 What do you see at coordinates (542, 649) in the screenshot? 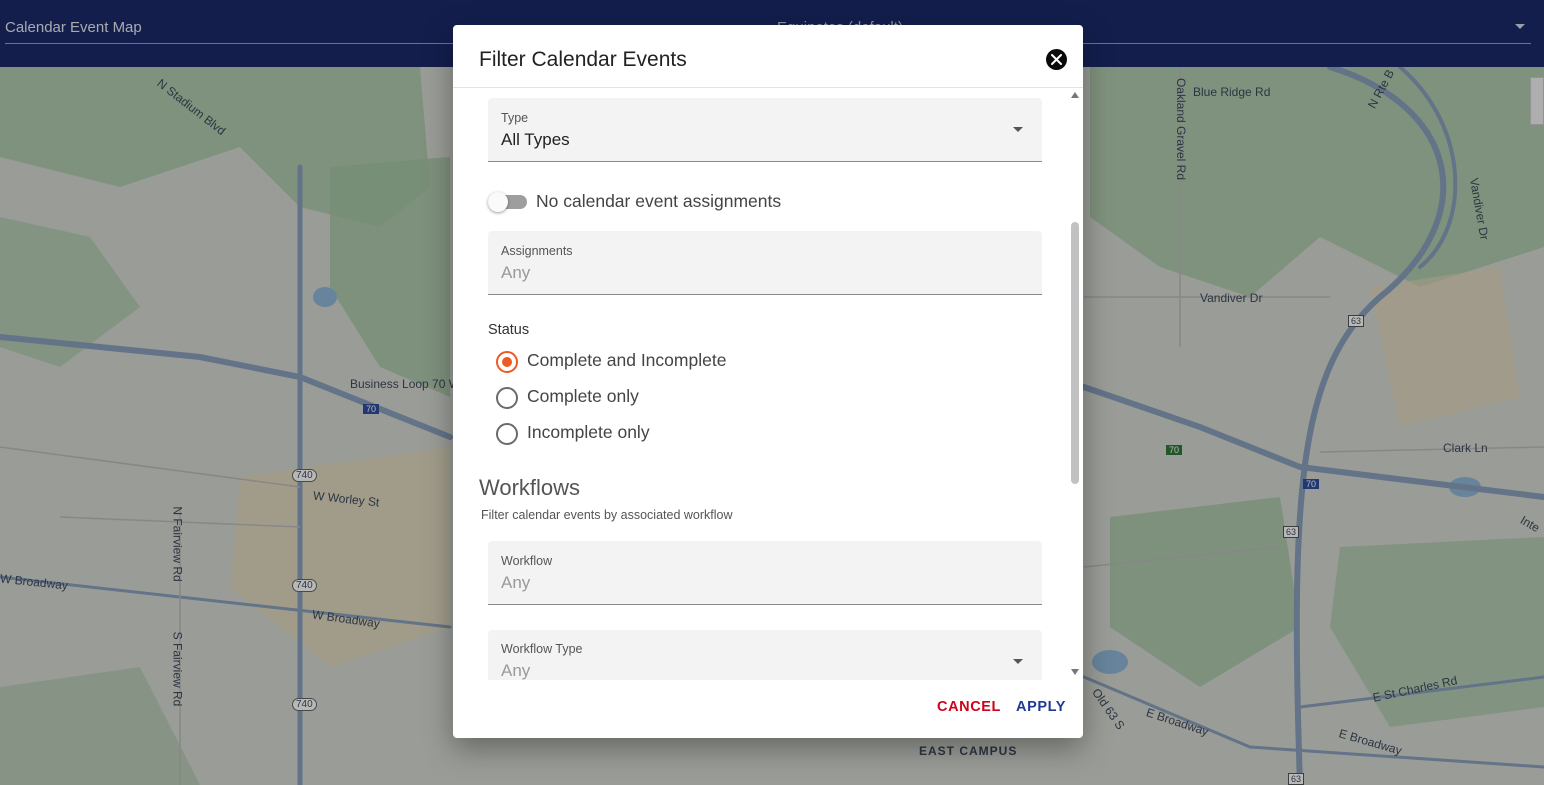
I see `workflow-type-label: Workflow Type` at bounding box center [542, 649].